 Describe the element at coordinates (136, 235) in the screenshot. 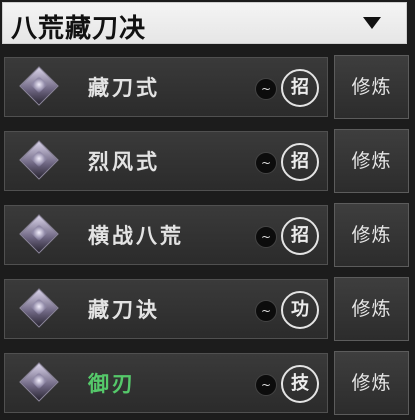

I see `skill-name: 横战八荒` at that location.